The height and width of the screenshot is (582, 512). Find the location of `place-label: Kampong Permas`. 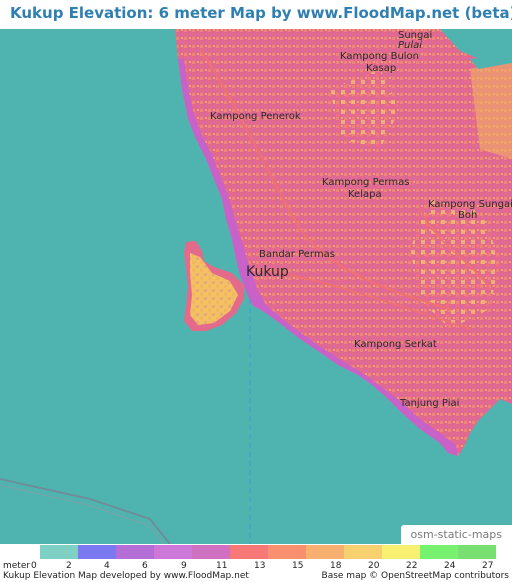

place-label: Kampong Permas is located at coordinates (366, 182).